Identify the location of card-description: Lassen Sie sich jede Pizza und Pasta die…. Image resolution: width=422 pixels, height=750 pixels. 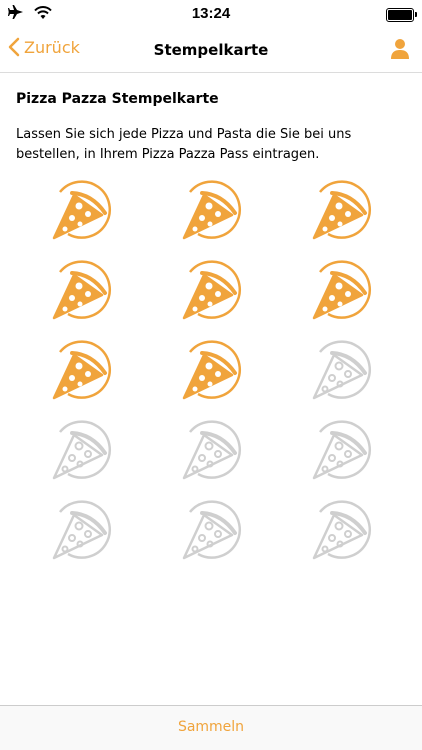
(184, 144).